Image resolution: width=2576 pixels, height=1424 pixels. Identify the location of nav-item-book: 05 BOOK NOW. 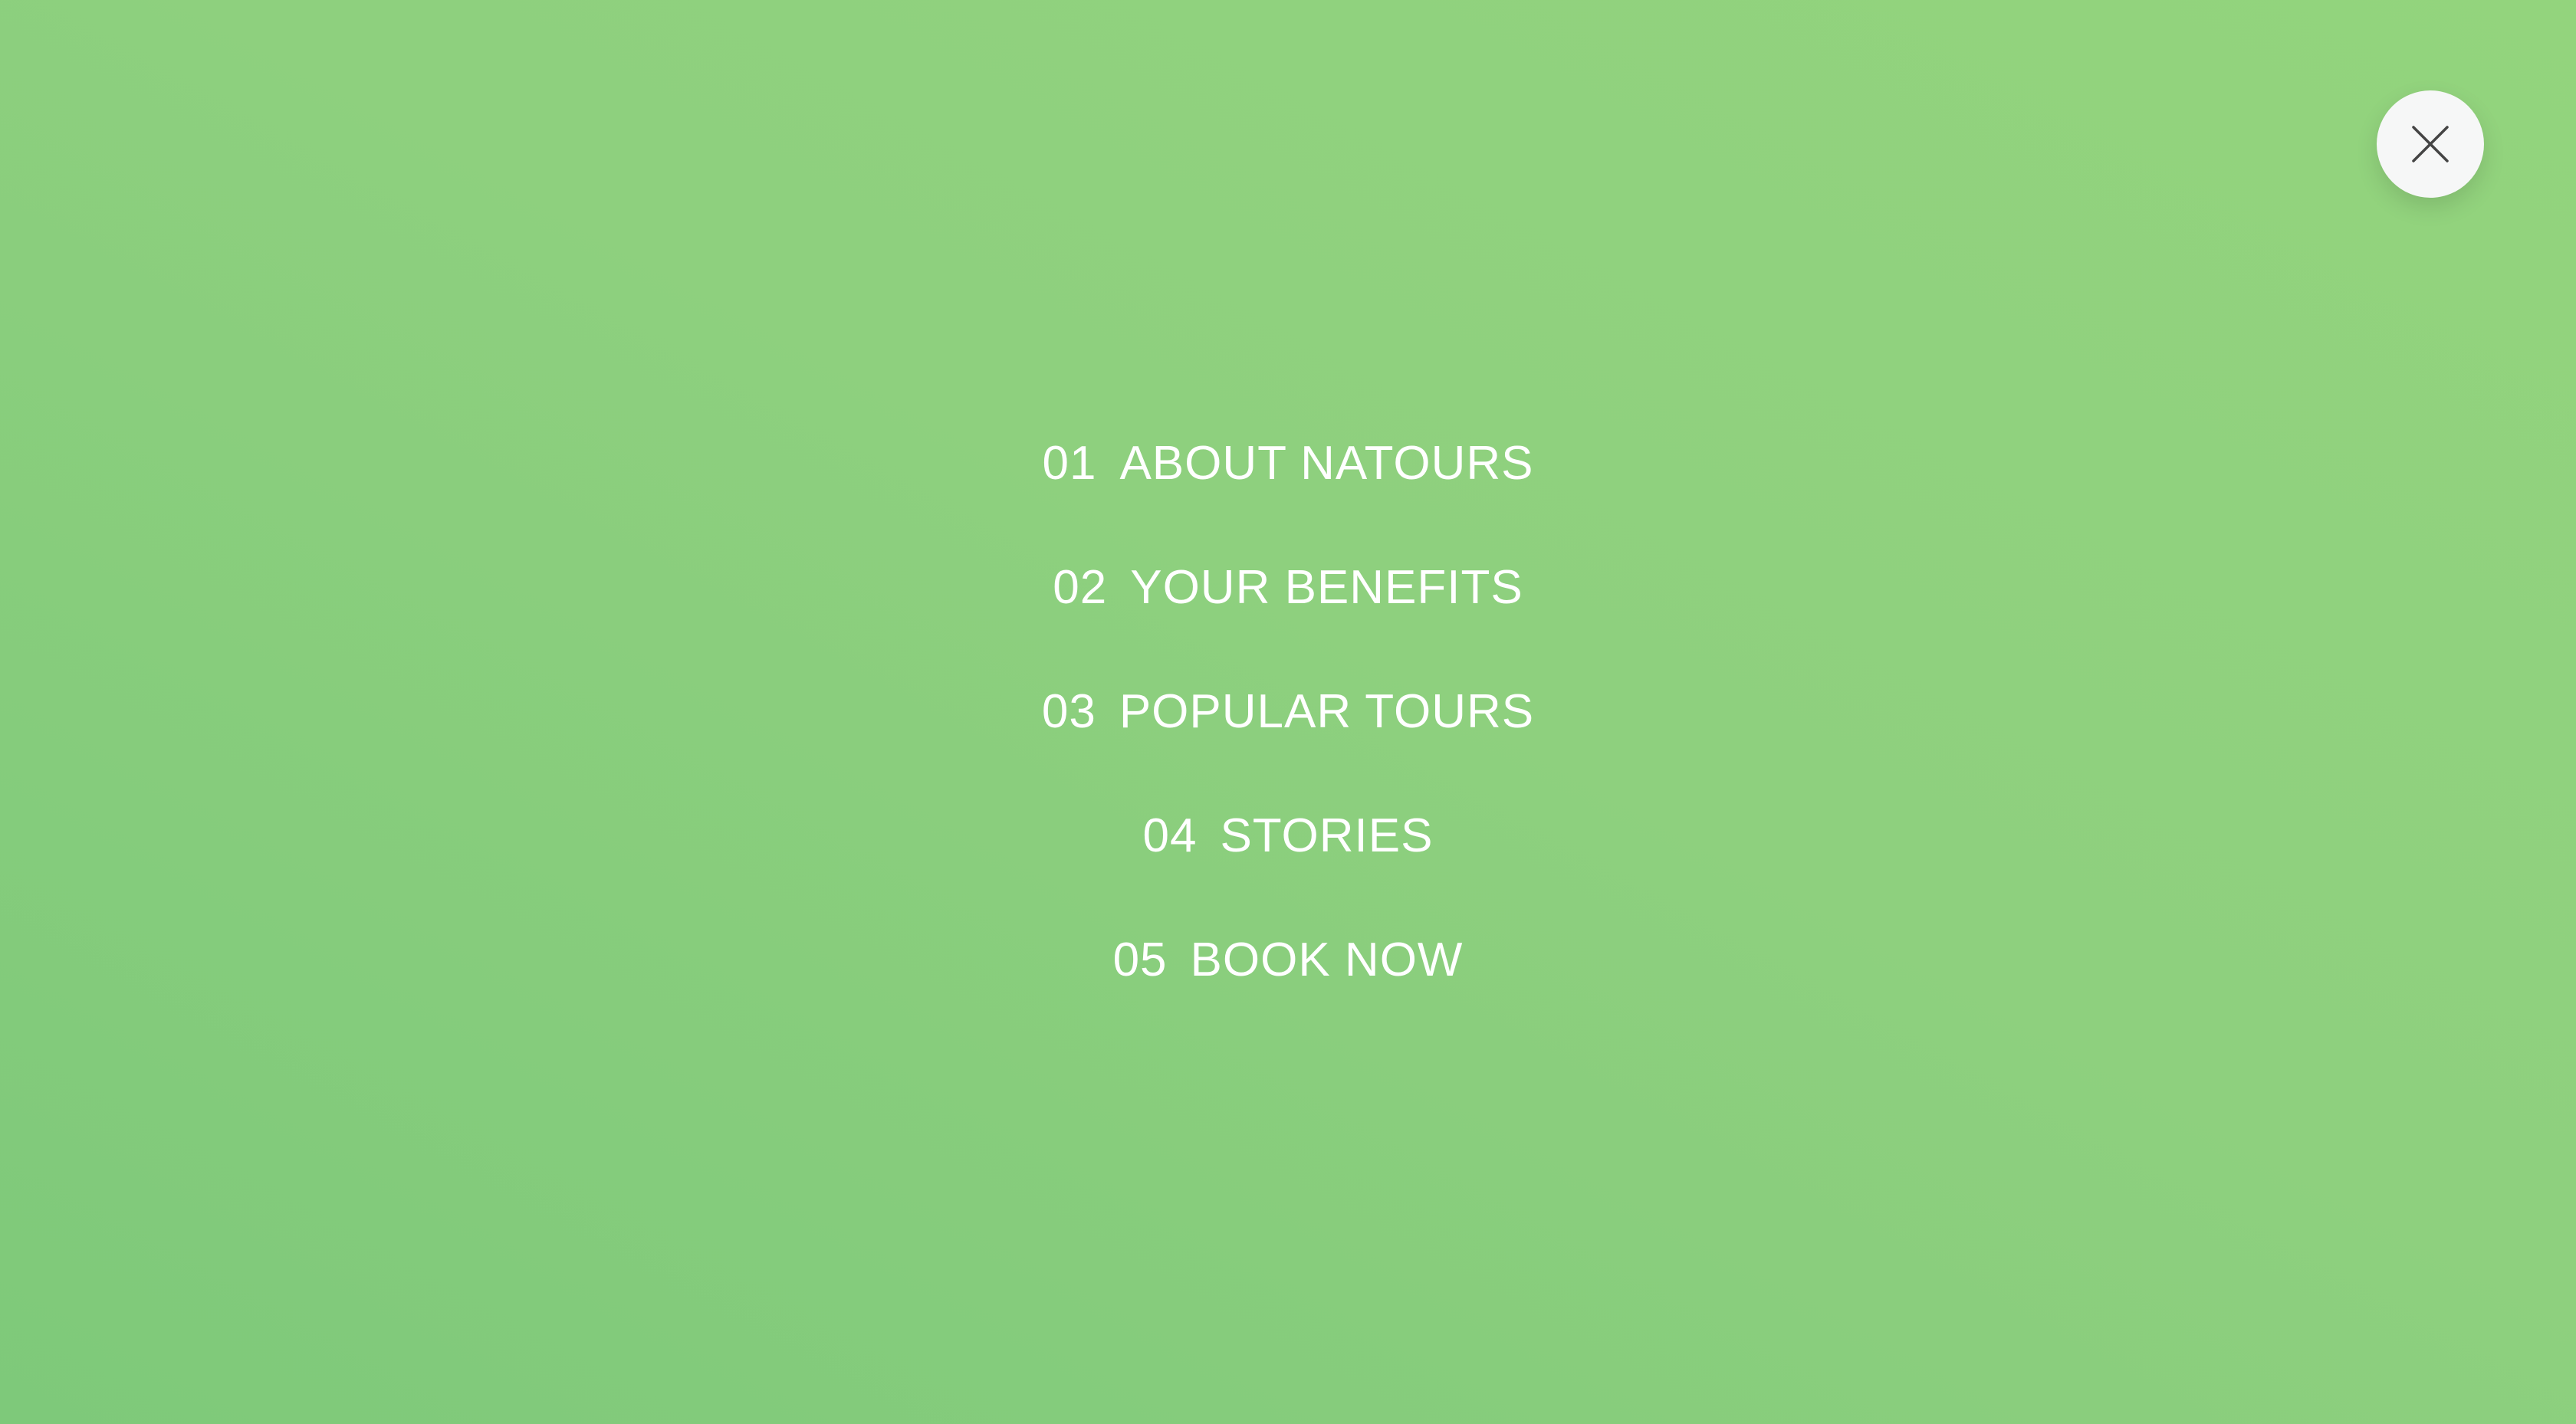
(1288, 973).